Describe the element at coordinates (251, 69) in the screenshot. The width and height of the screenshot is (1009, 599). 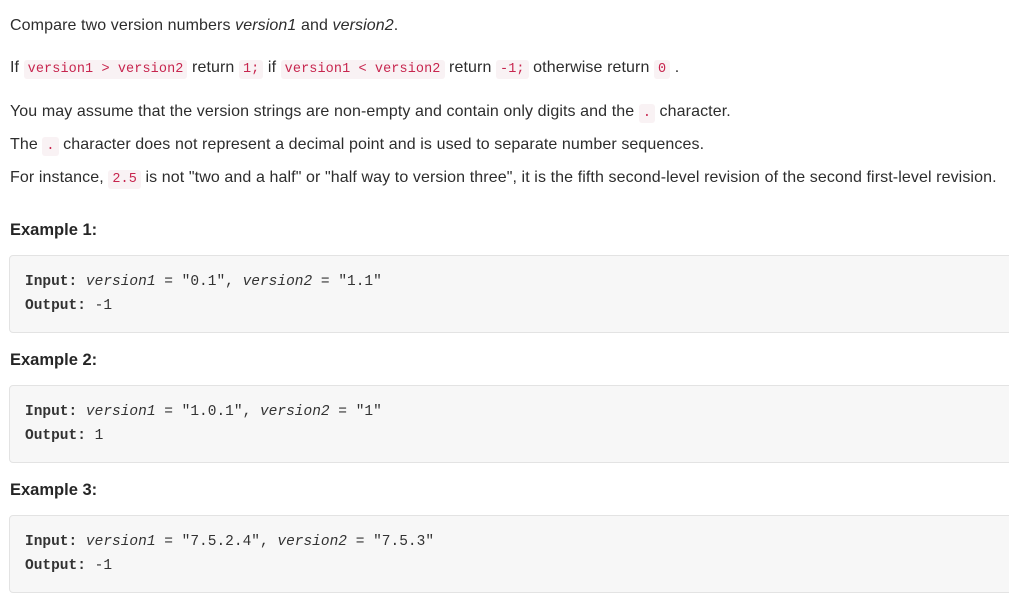
I see `inline-code-return-one: 1;` at that location.